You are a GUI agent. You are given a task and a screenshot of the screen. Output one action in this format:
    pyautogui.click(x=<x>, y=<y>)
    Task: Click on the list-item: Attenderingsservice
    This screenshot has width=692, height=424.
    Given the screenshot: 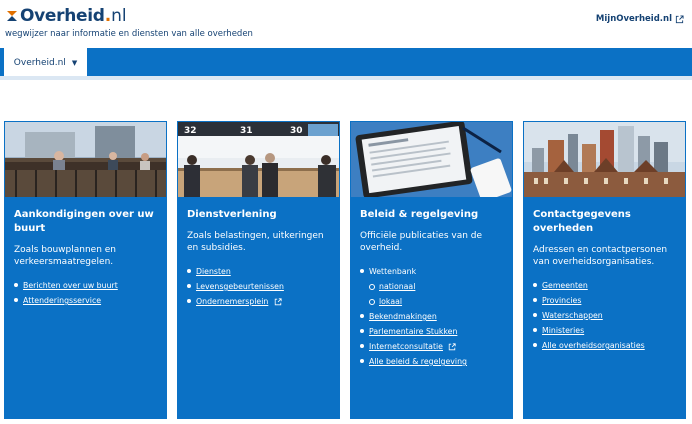 What is the action you would take?
    pyautogui.click(x=85, y=300)
    